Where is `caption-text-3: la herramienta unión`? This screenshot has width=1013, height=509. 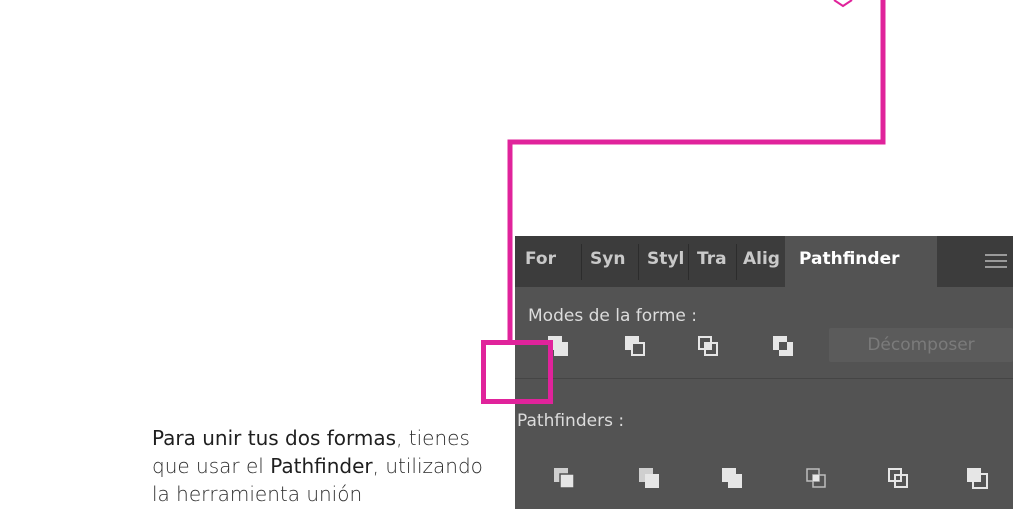 caption-text-3: la herramienta unión is located at coordinates (257, 494).